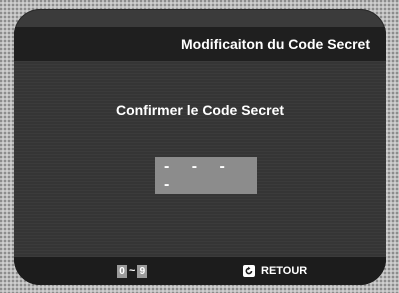 The height and width of the screenshot is (293, 399). What do you see at coordinates (199, 175) in the screenshot?
I see `code-placeholder: - - - -` at bounding box center [199, 175].